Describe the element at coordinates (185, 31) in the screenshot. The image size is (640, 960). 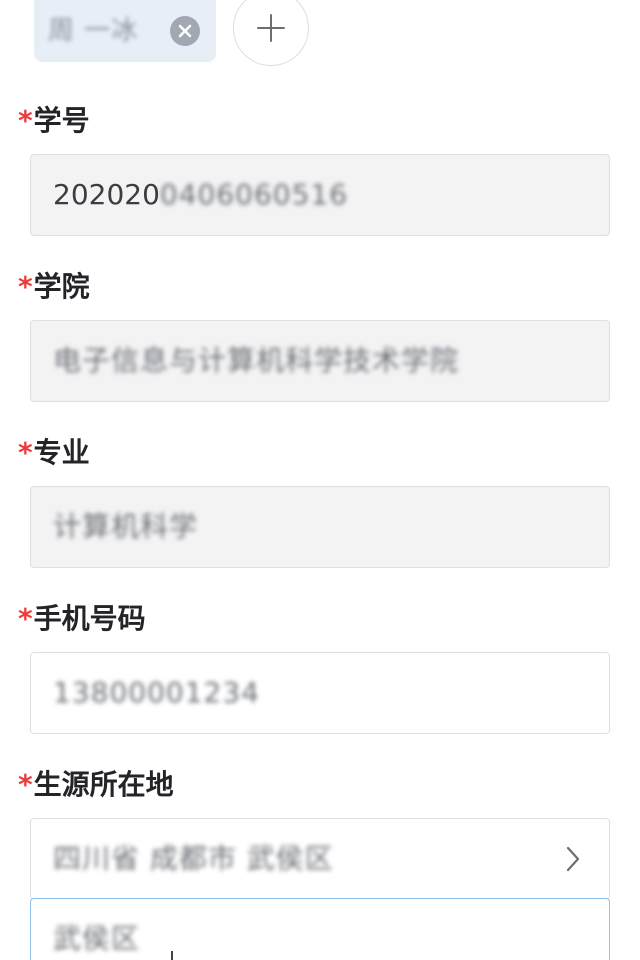
I see `close-icon` at that location.